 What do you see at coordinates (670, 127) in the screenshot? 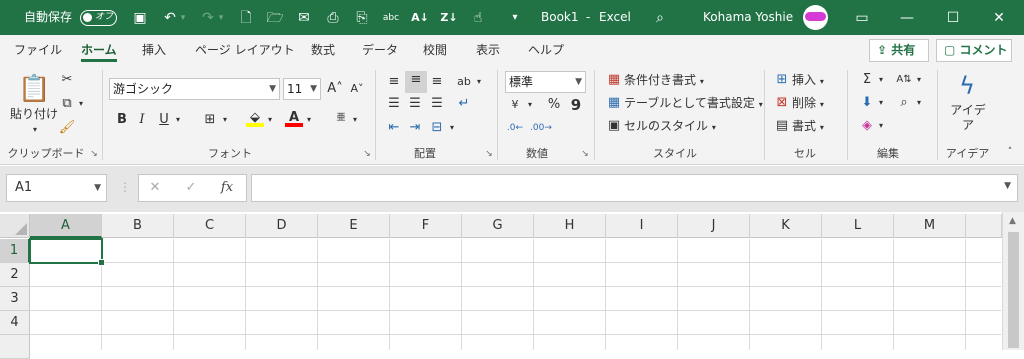
I see `cell-styles-button: セルのスタイル ▾` at bounding box center [670, 127].